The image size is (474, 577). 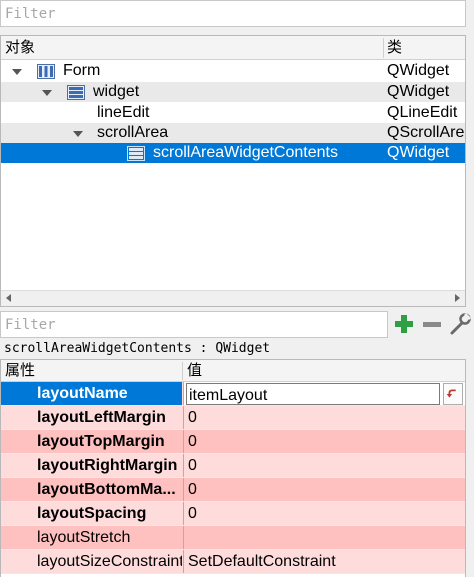 I want to click on column-header-value: 值, so click(x=194, y=370).